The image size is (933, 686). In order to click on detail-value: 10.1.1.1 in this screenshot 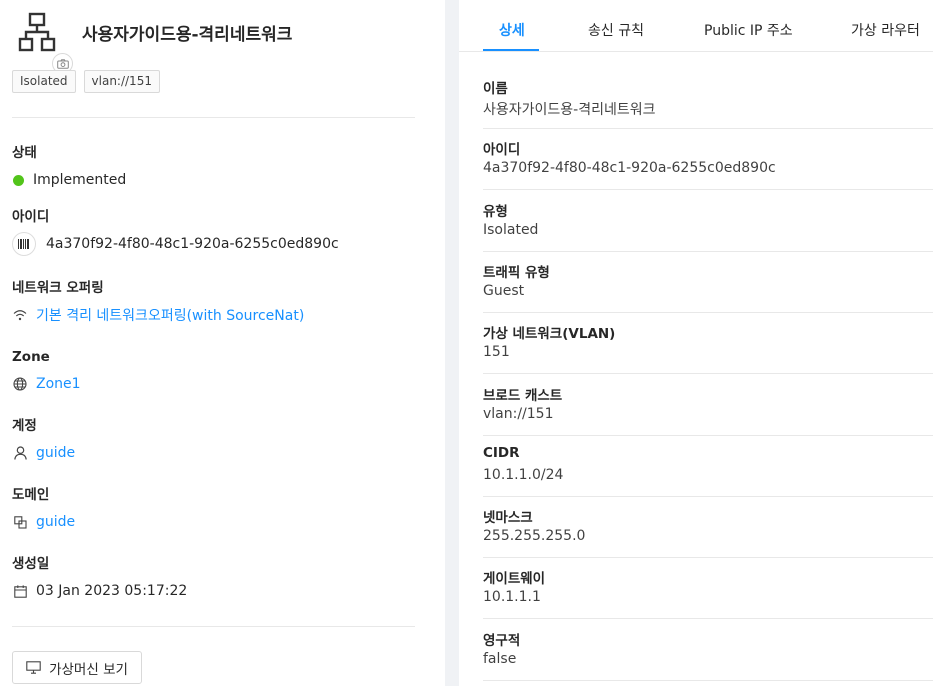, I will do `click(512, 597)`.